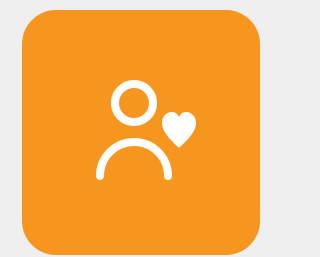  I want to click on heart-icon, so click(179, 130).